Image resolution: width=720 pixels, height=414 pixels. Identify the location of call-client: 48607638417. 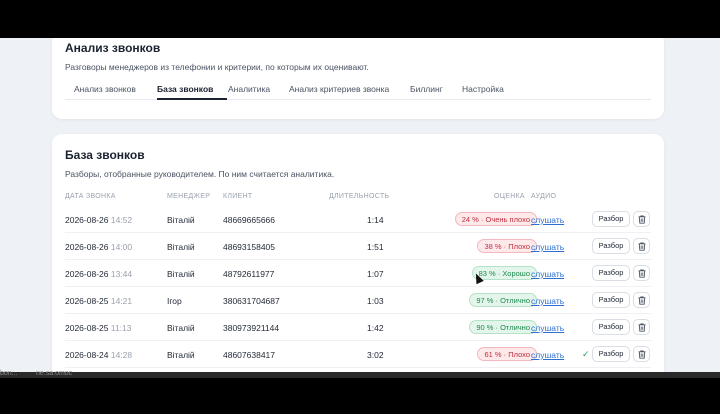
(249, 355).